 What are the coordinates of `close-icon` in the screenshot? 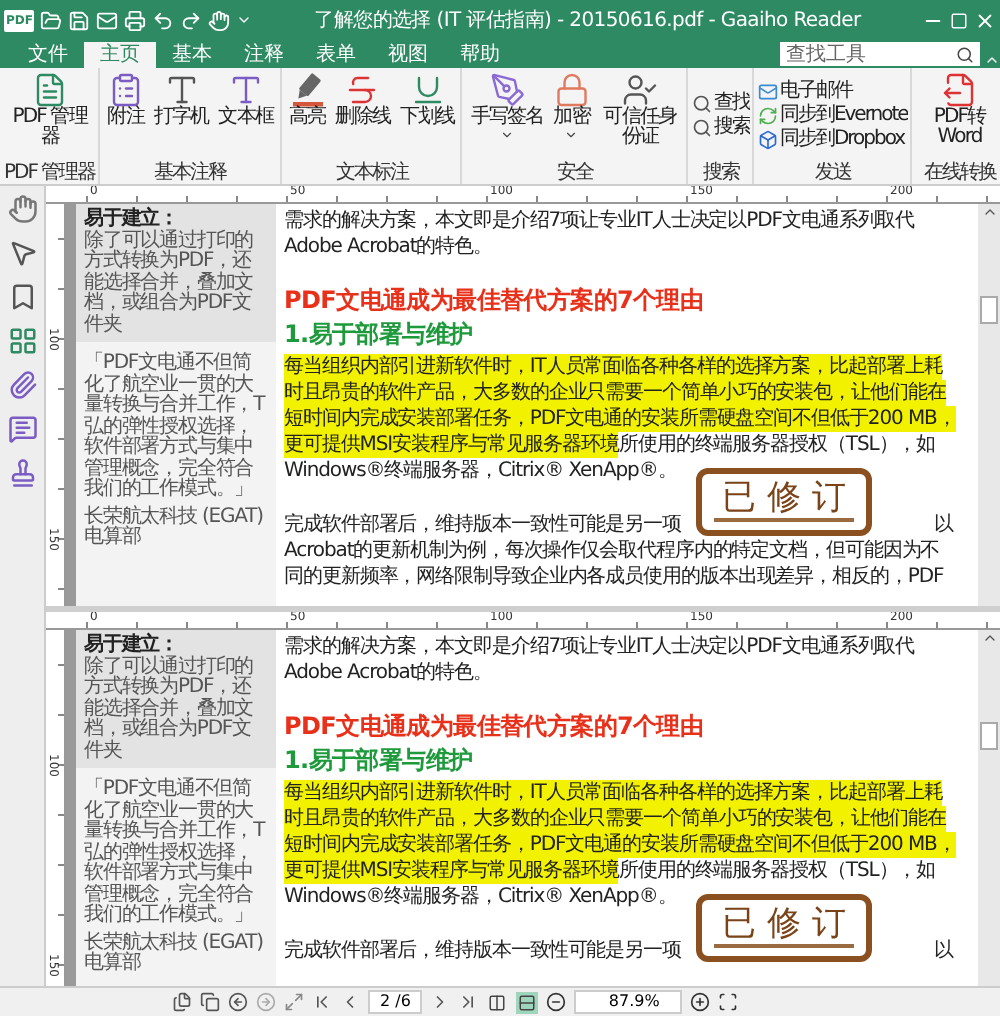 It's located at (985, 20).